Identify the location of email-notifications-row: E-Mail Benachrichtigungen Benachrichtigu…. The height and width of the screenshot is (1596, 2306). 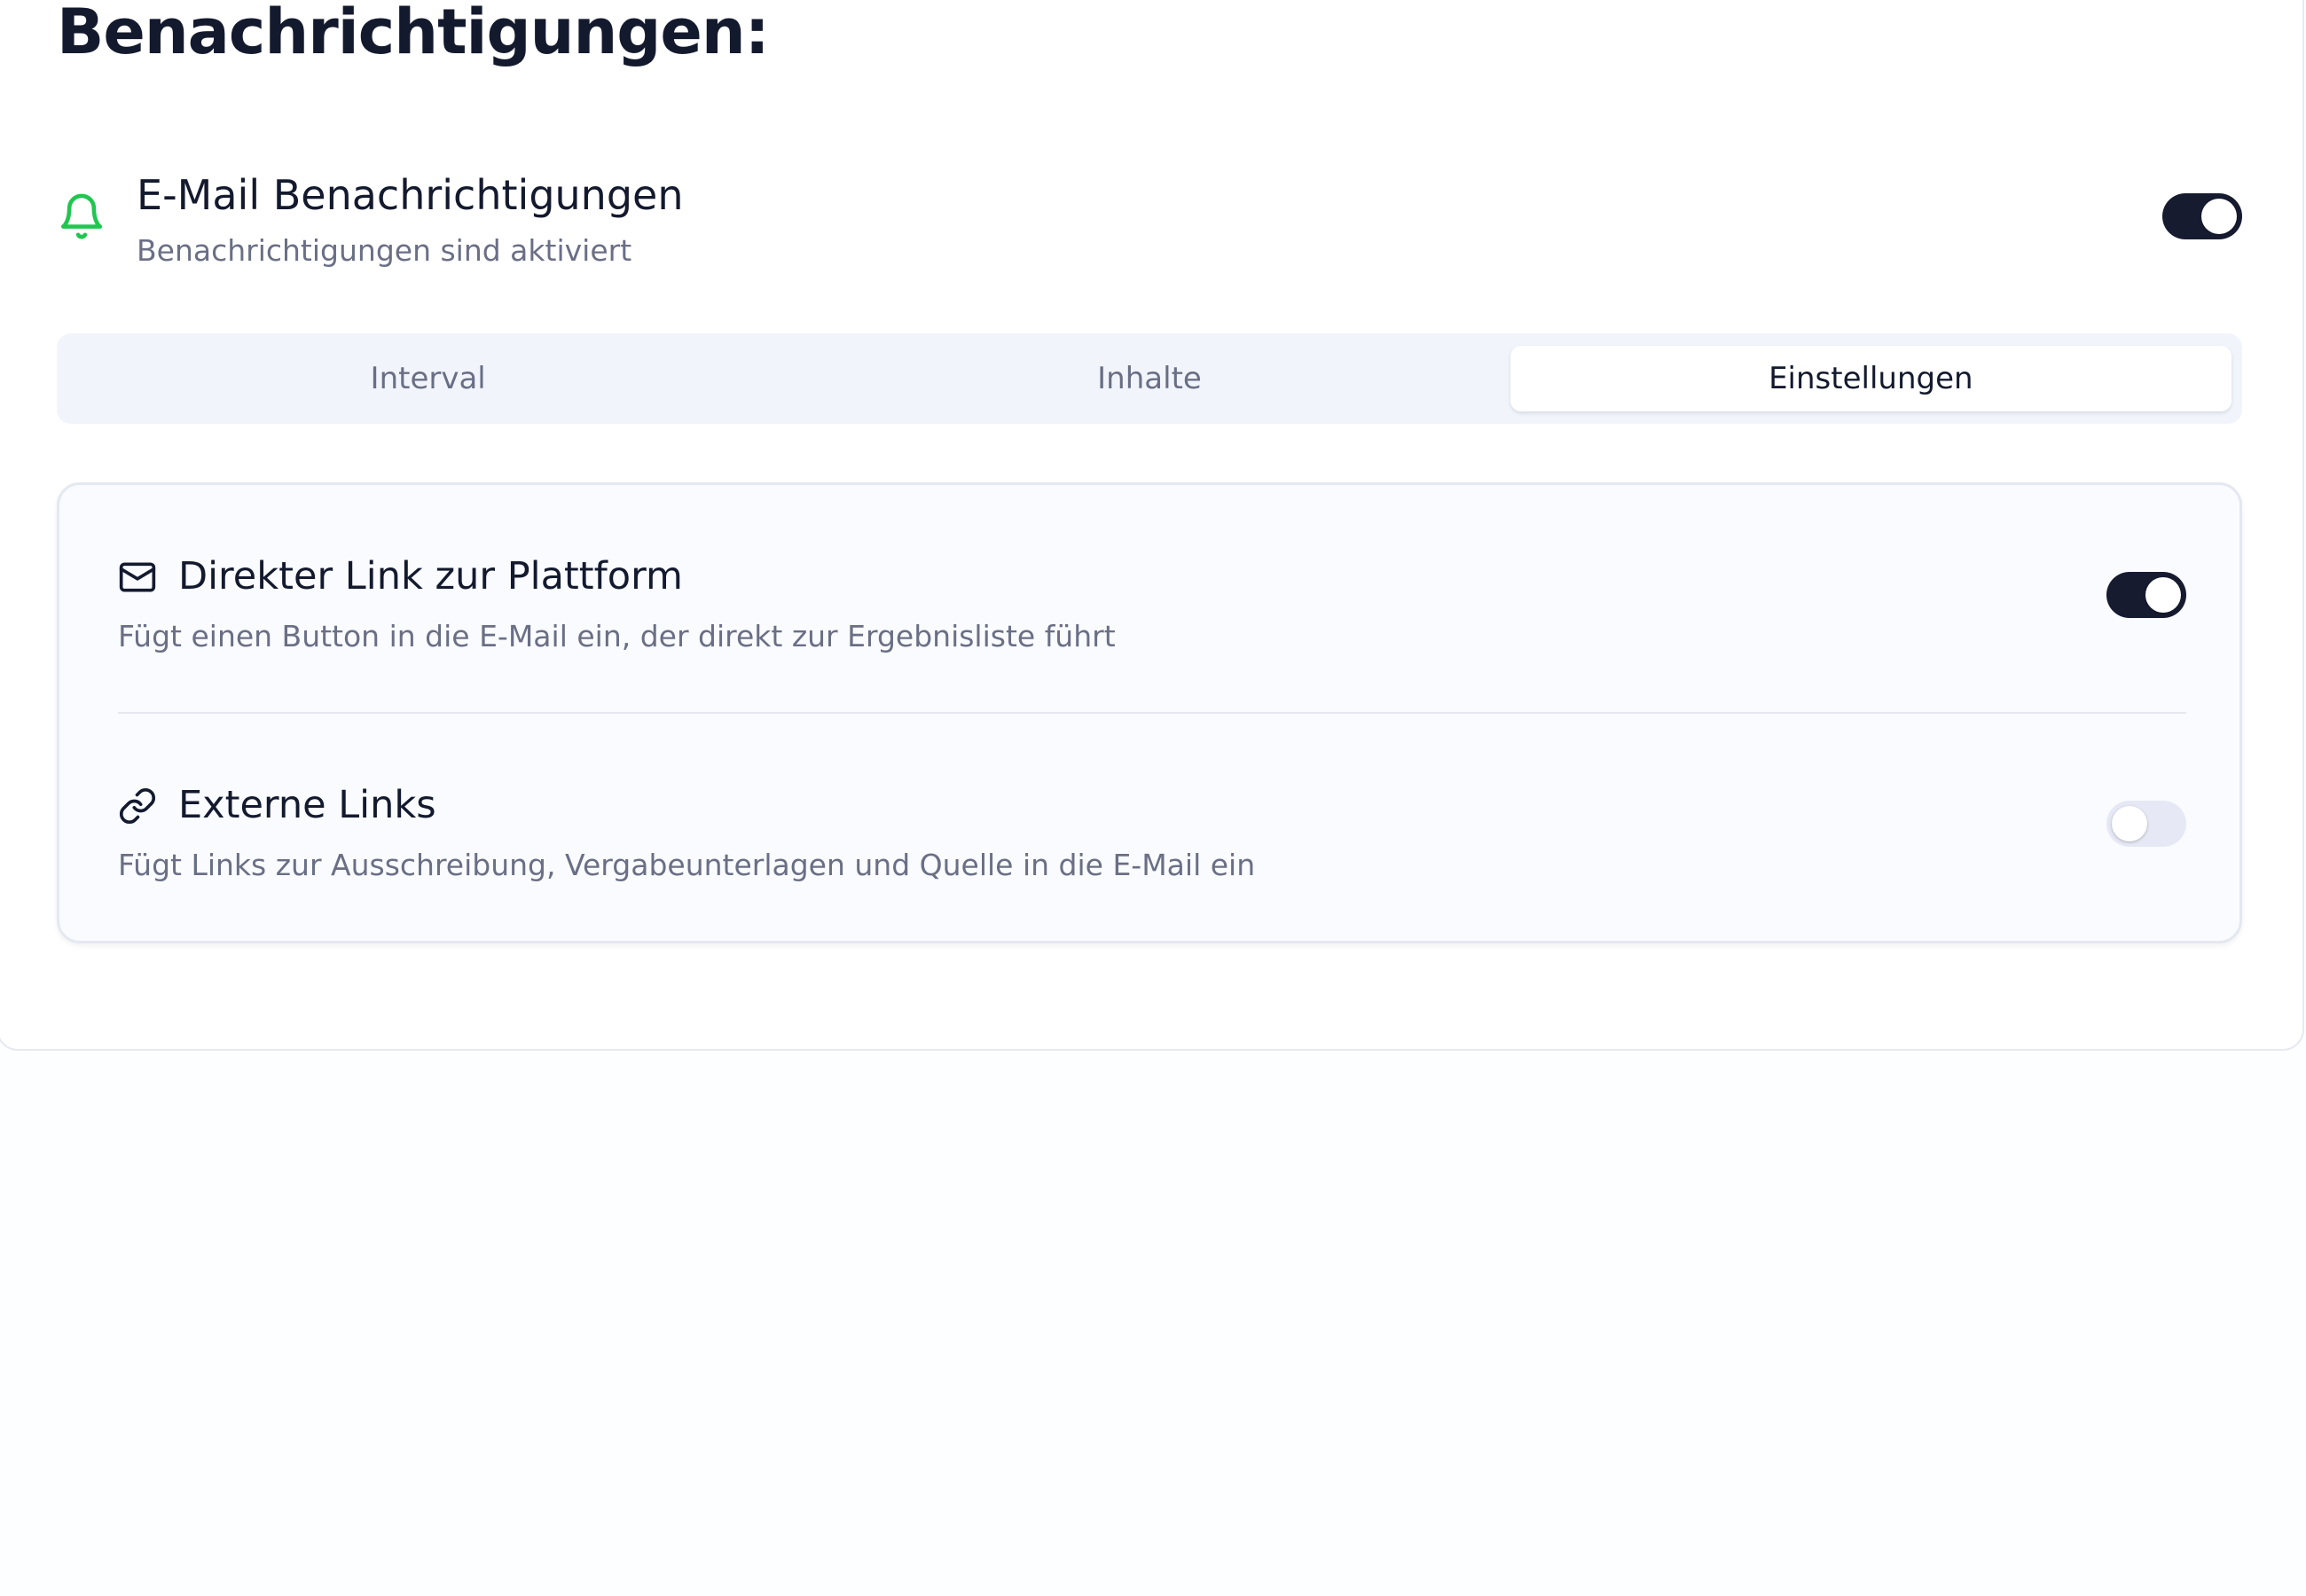
(1149, 224).